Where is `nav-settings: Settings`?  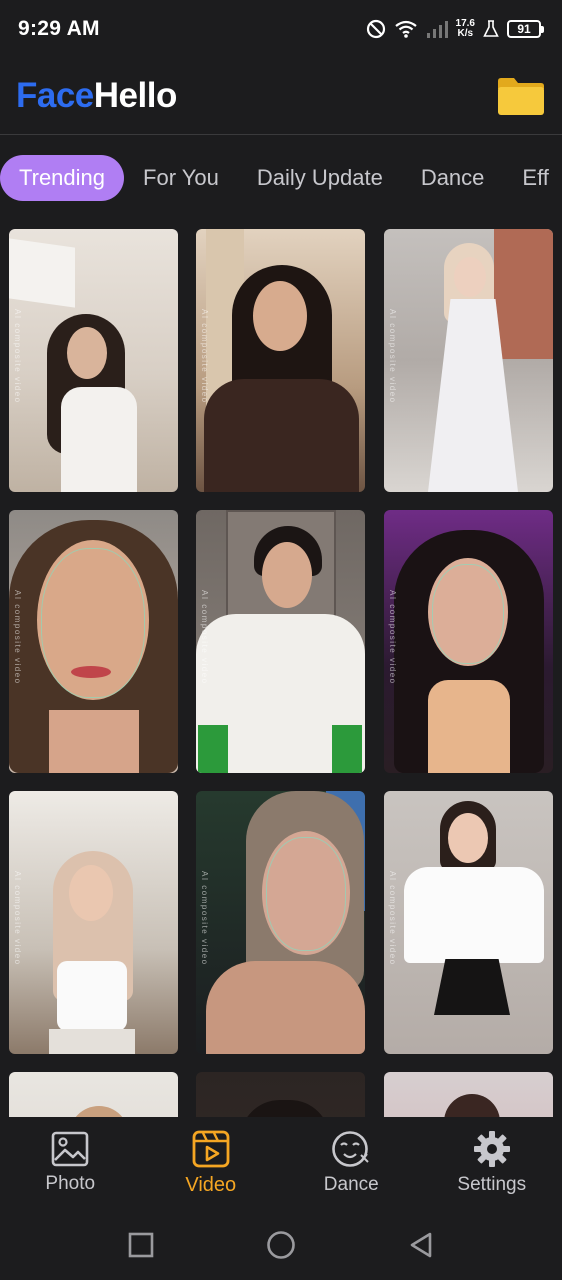 nav-settings: Settings is located at coordinates (492, 1163).